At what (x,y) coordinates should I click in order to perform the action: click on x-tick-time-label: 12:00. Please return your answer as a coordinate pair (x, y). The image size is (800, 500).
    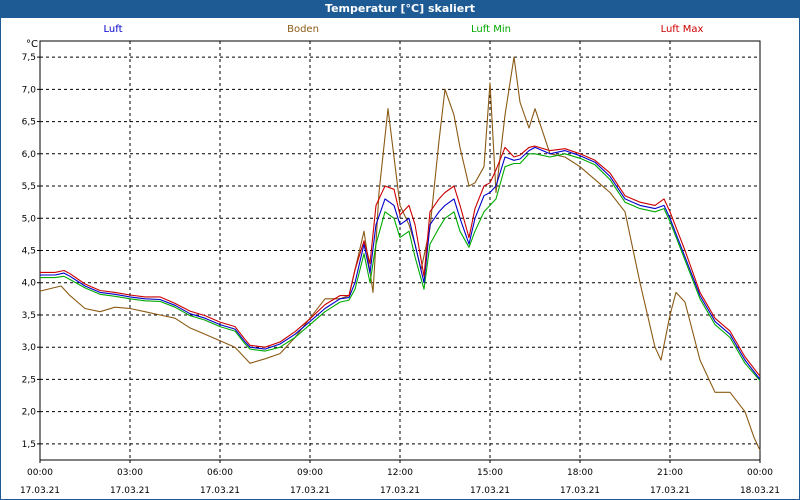
    Looking at the image, I should click on (400, 473).